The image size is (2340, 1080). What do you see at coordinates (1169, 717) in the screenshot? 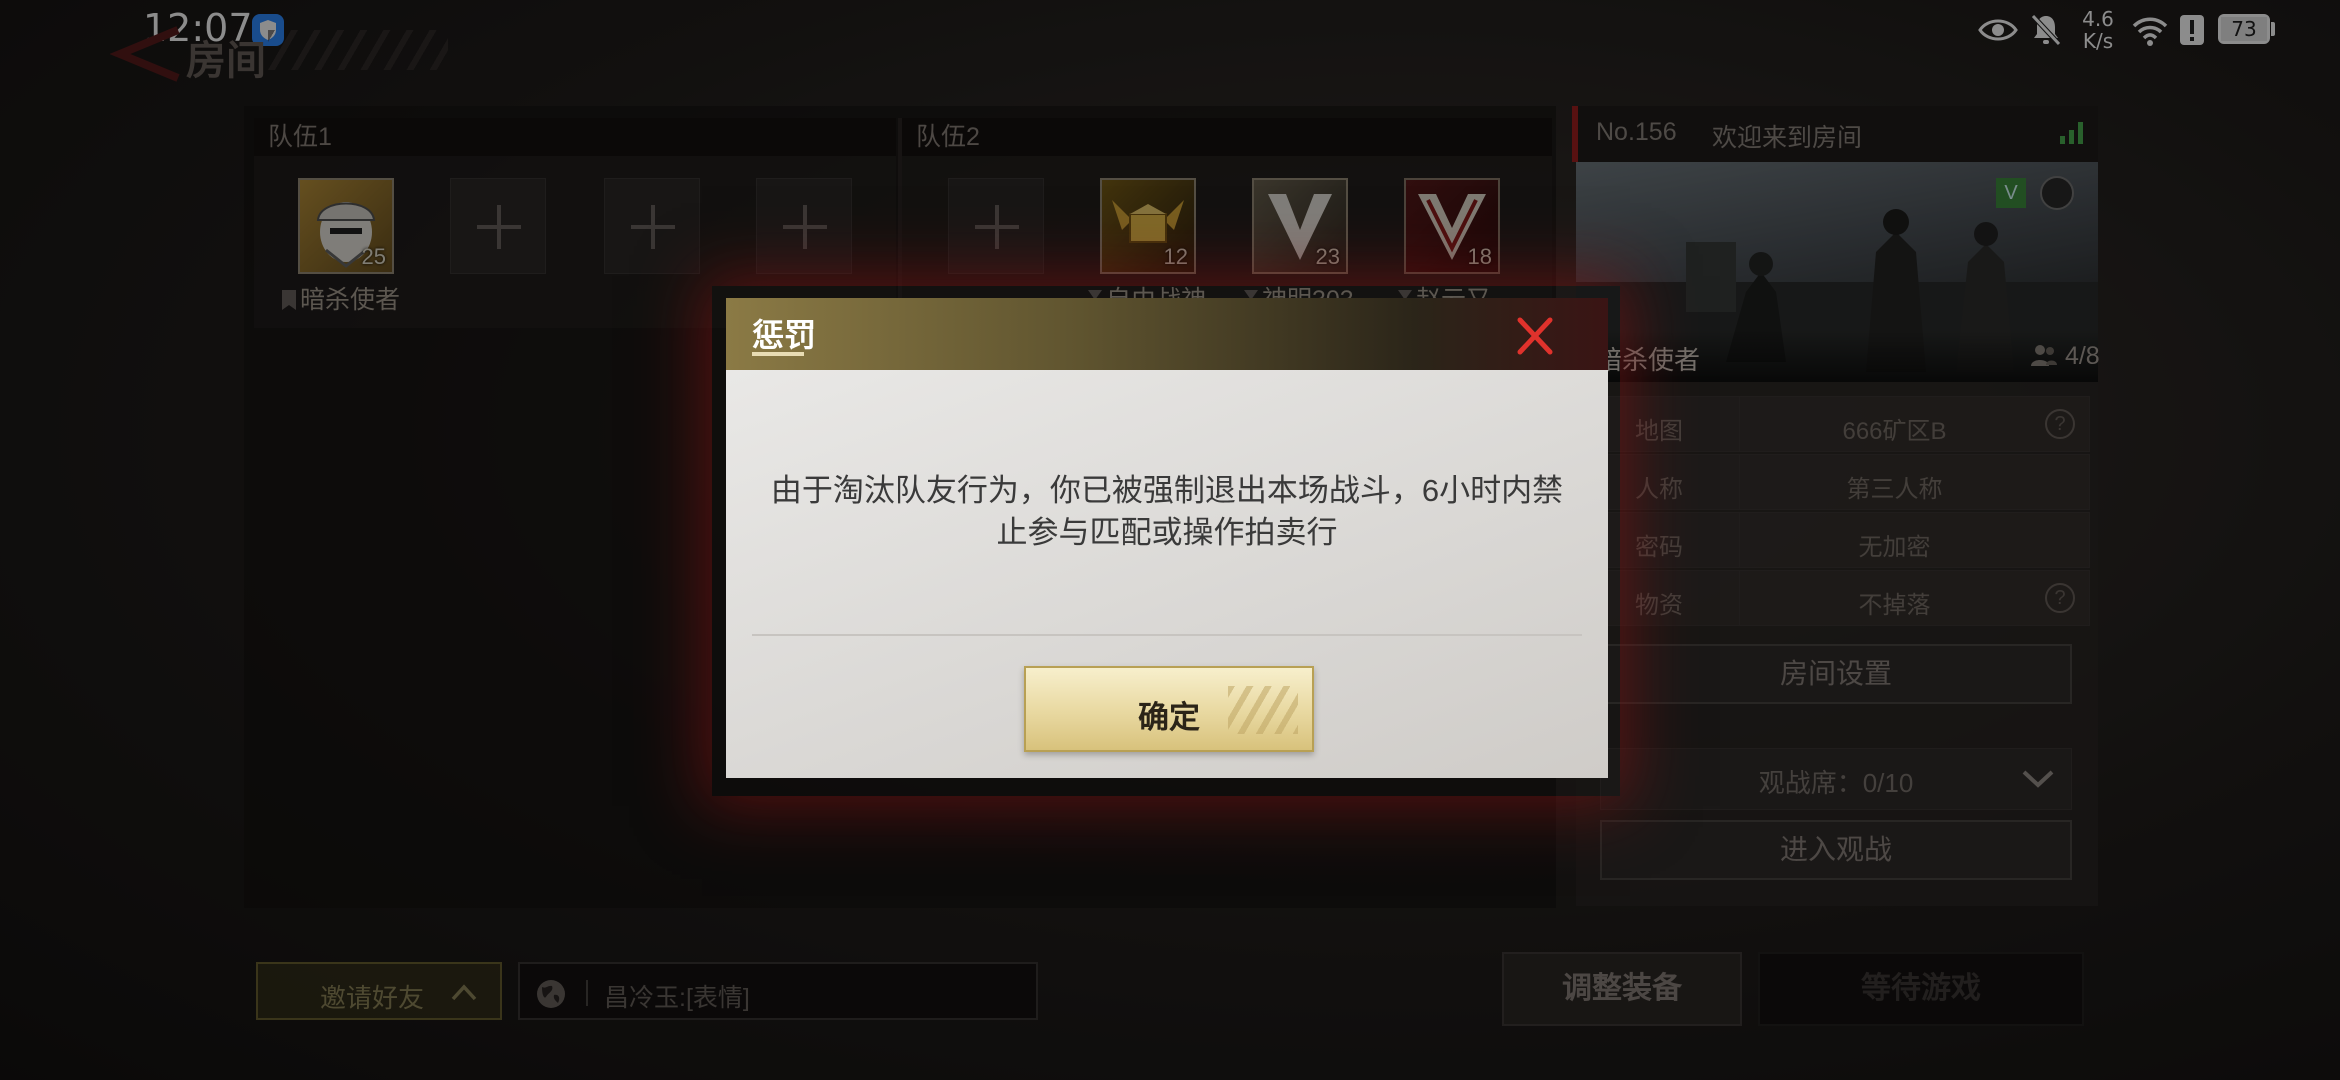
I see `confirm-label: 确定` at bounding box center [1169, 717].